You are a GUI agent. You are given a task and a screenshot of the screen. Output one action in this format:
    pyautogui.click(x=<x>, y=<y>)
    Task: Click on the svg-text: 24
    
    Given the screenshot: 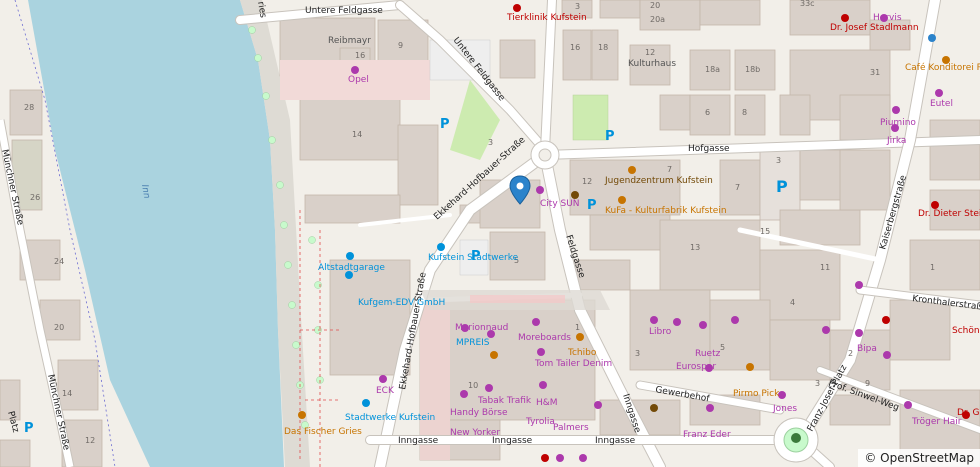 What is the action you would take?
    pyautogui.click(x=59, y=261)
    